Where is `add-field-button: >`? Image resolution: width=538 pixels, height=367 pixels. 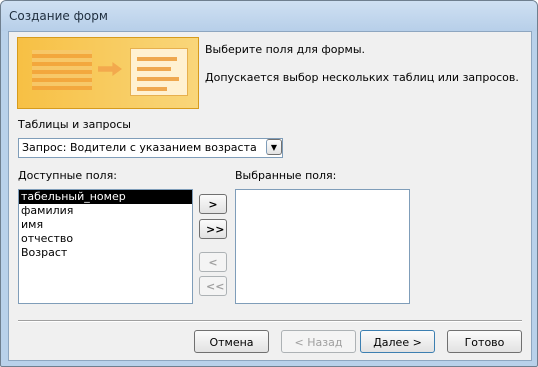 add-field-button: > is located at coordinates (213, 204).